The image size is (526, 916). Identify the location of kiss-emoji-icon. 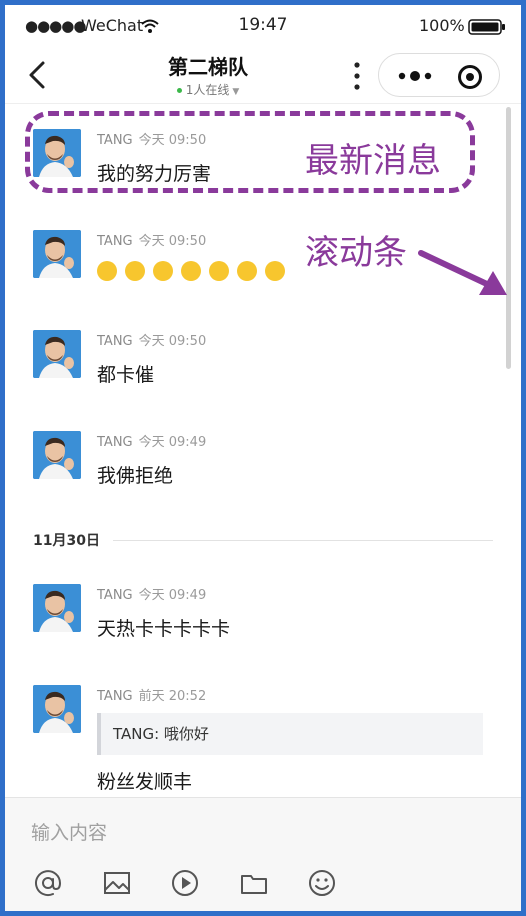
(191, 270).